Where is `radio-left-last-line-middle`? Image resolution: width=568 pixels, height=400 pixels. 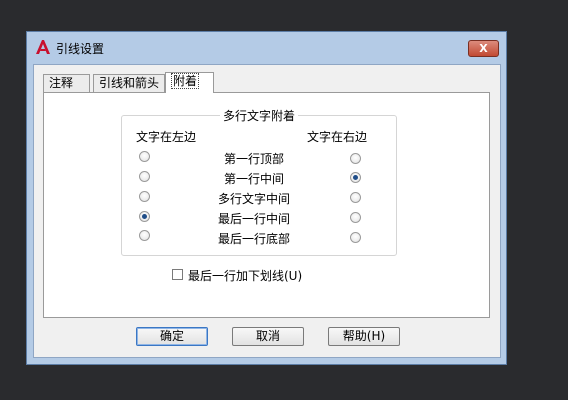 radio-left-last-line-middle is located at coordinates (144, 216).